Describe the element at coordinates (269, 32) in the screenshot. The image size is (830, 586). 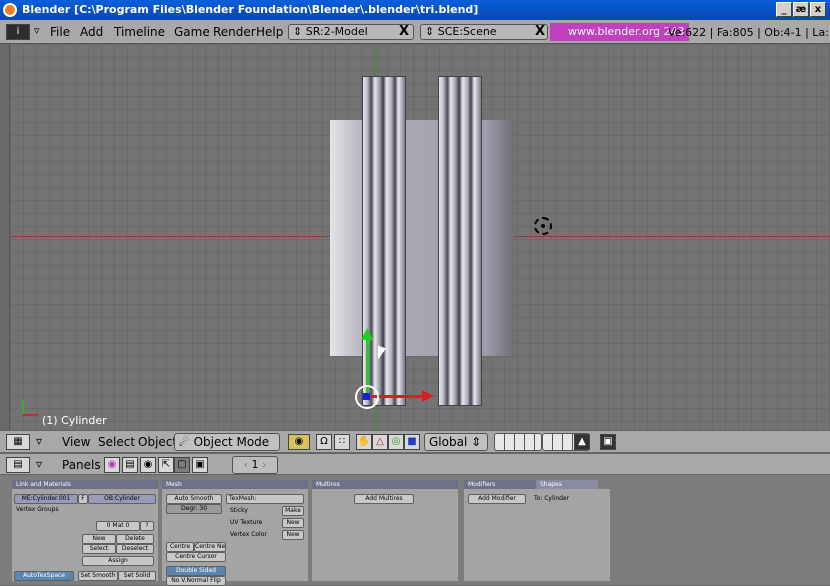
I see `menu-help: Help` at that location.